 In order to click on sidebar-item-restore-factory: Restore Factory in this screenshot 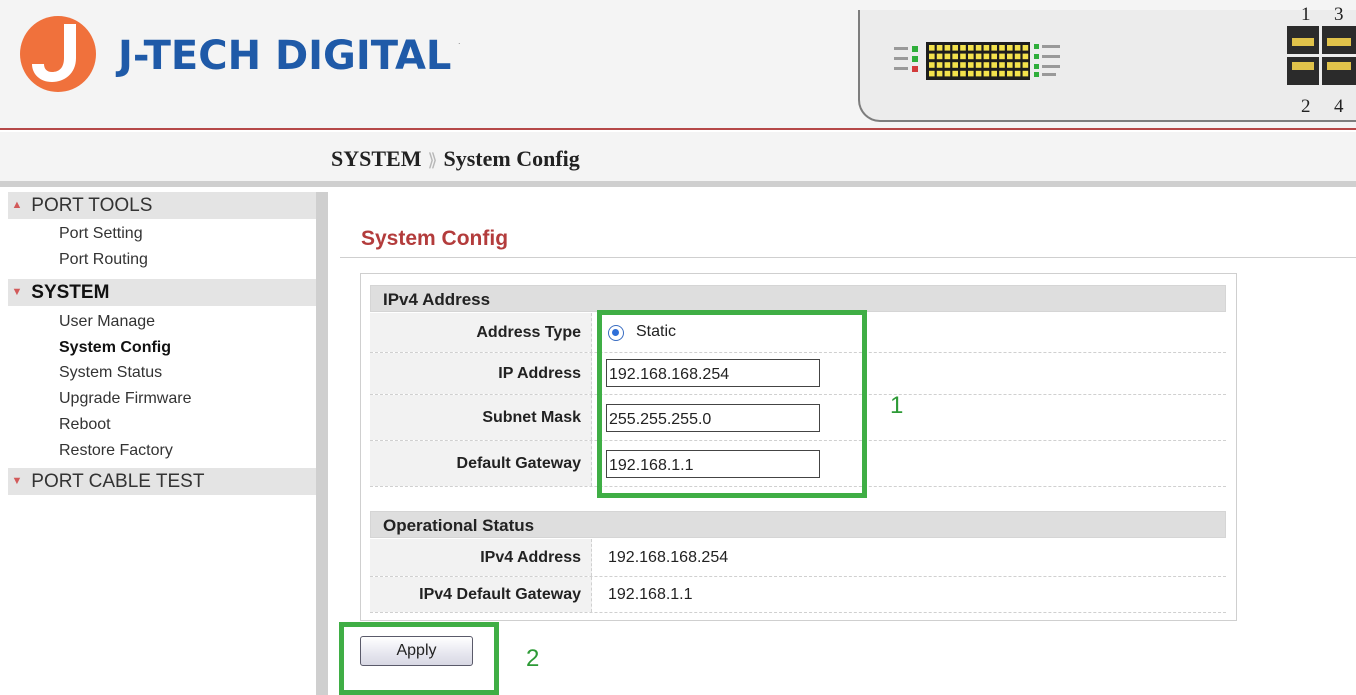, I will do `click(116, 451)`.